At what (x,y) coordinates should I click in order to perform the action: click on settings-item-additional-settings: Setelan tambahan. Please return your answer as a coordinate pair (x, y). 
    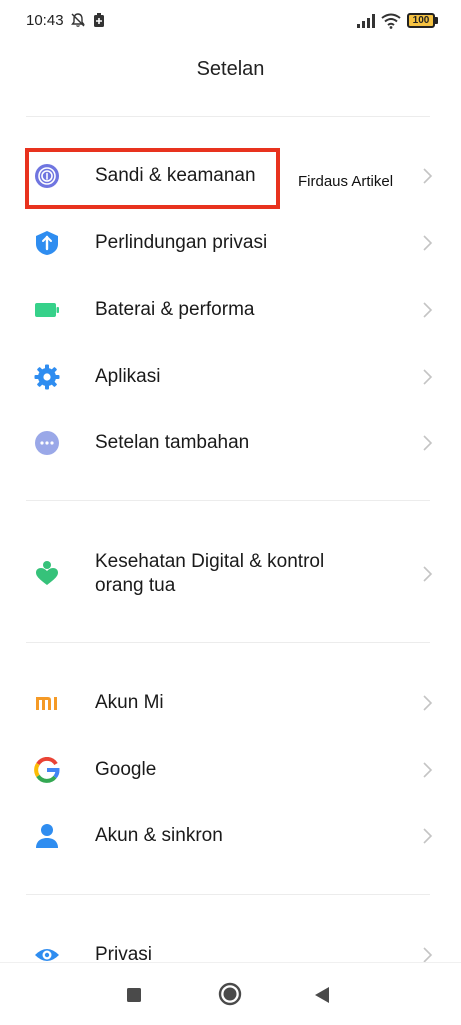
    Looking at the image, I should click on (230, 443).